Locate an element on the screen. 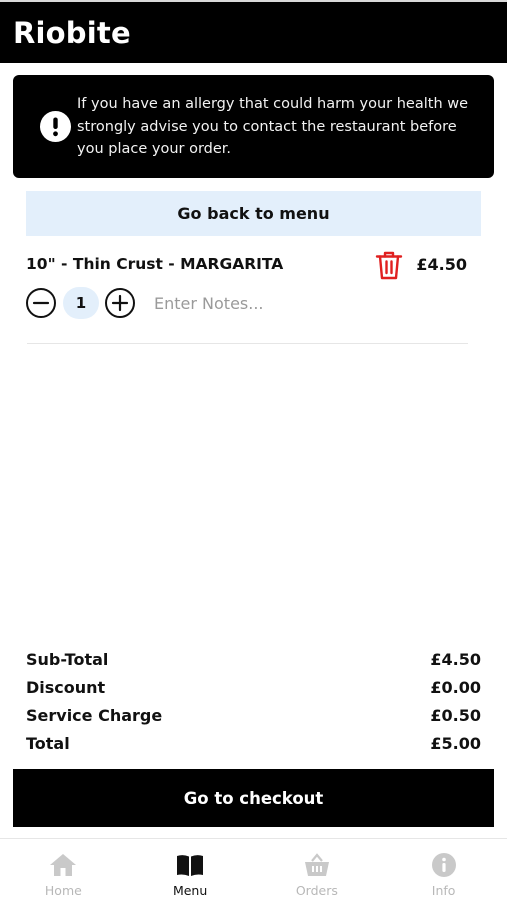 The image size is (507, 900). subtotal-row: Sub-Total £4.50 is located at coordinates (253, 659).